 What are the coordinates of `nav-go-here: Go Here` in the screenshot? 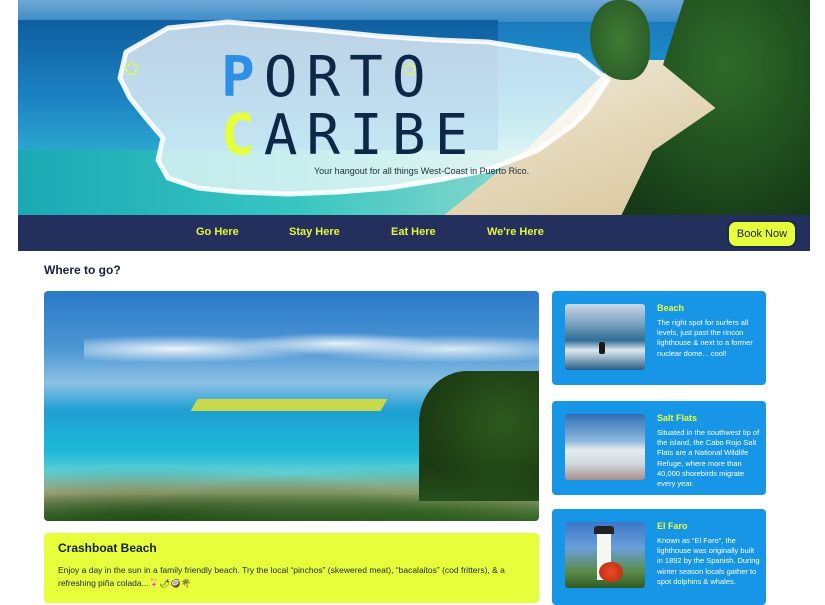 It's located at (217, 232).